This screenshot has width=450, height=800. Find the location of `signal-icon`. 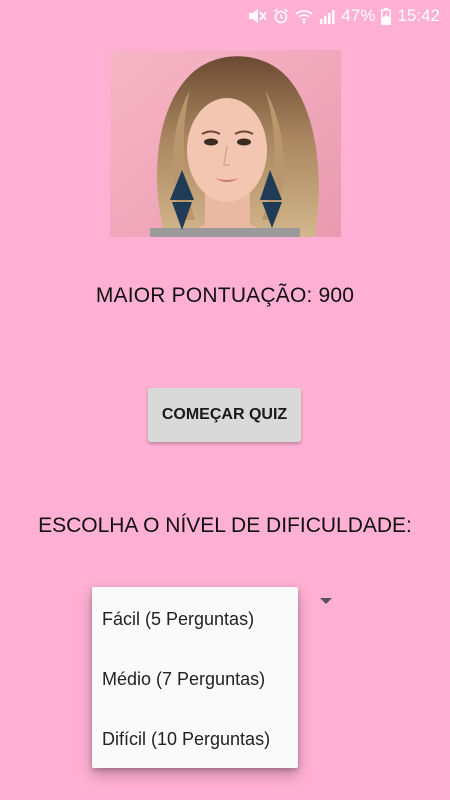

signal-icon is located at coordinates (327, 16).